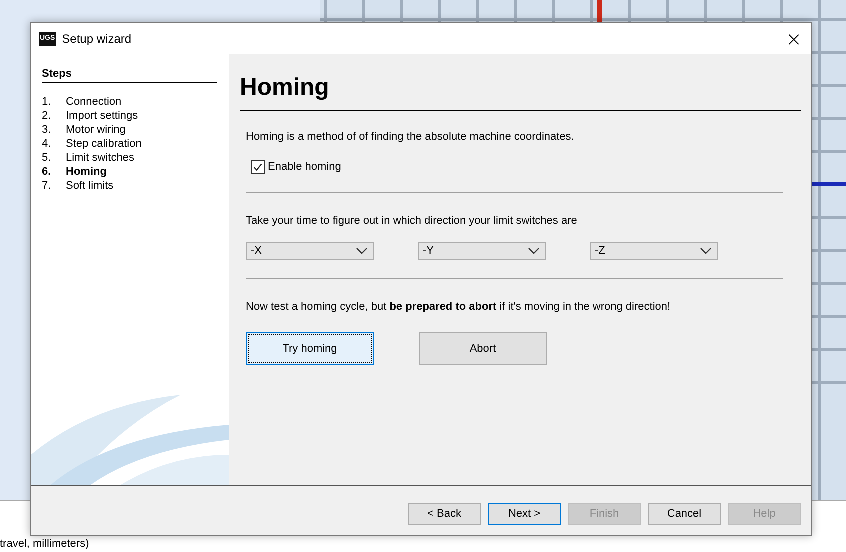  I want to click on window-title: Setup wizard, so click(97, 39).